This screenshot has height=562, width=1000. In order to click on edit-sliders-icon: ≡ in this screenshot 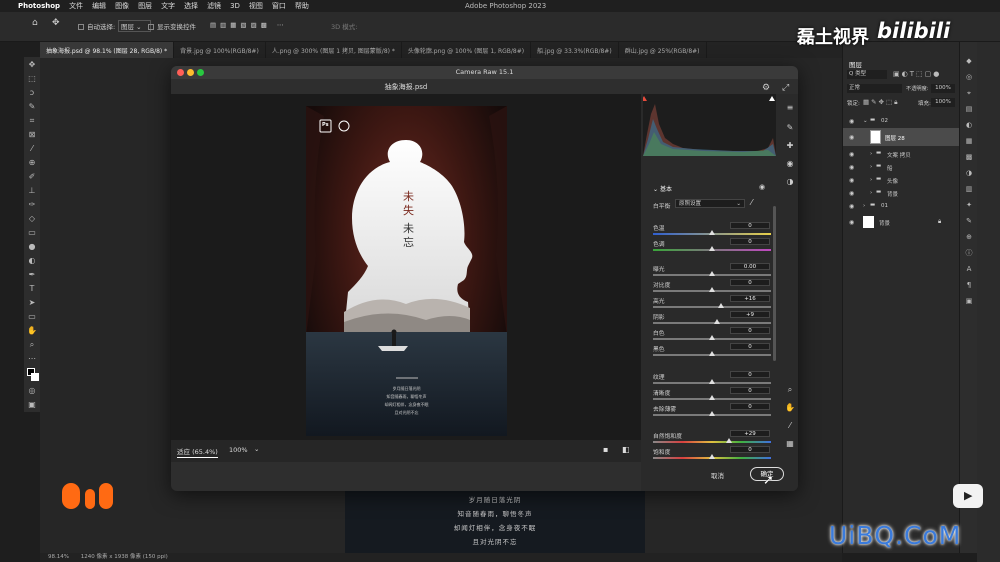, I will do `click(790, 108)`.